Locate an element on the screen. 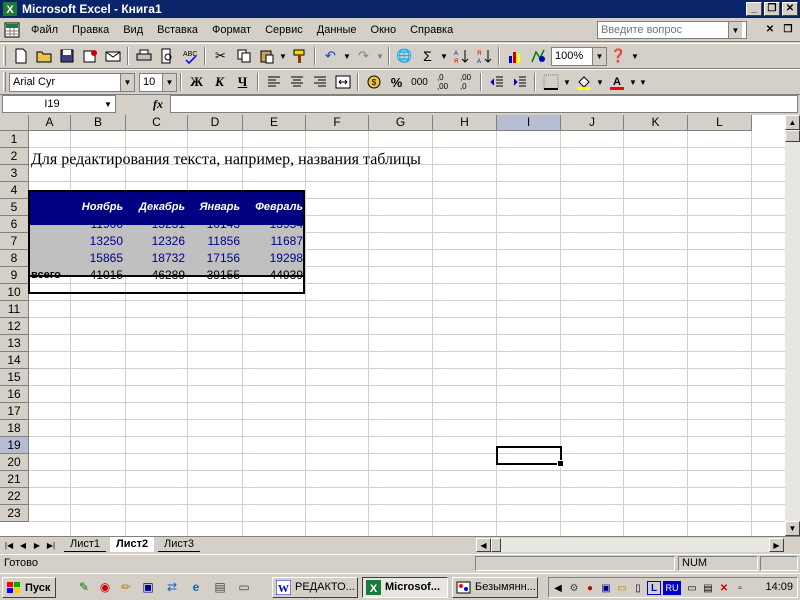  name-box-dropdown-icon: ▼ is located at coordinates (108, 104).